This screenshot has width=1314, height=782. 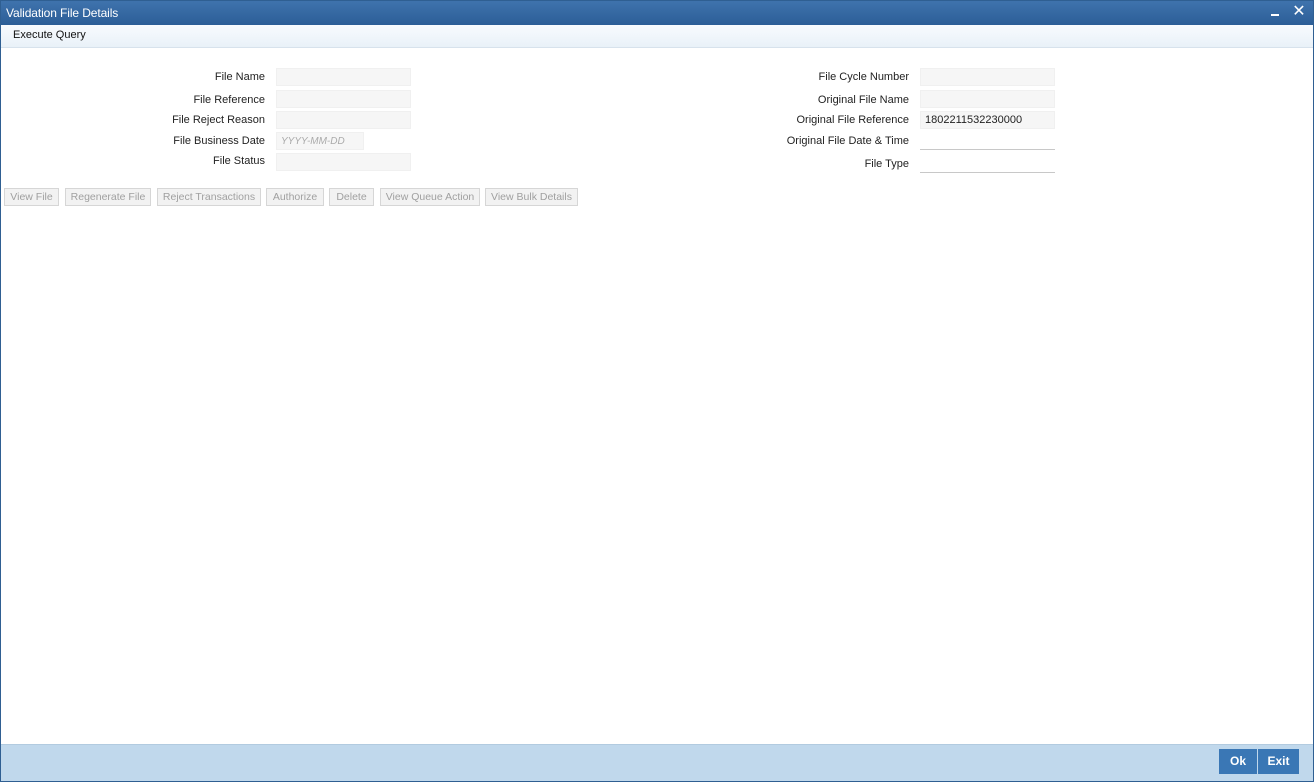 What do you see at coordinates (295, 197) in the screenshot?
I see `authorize-button: Authorize` at bounding box center [295, 197].